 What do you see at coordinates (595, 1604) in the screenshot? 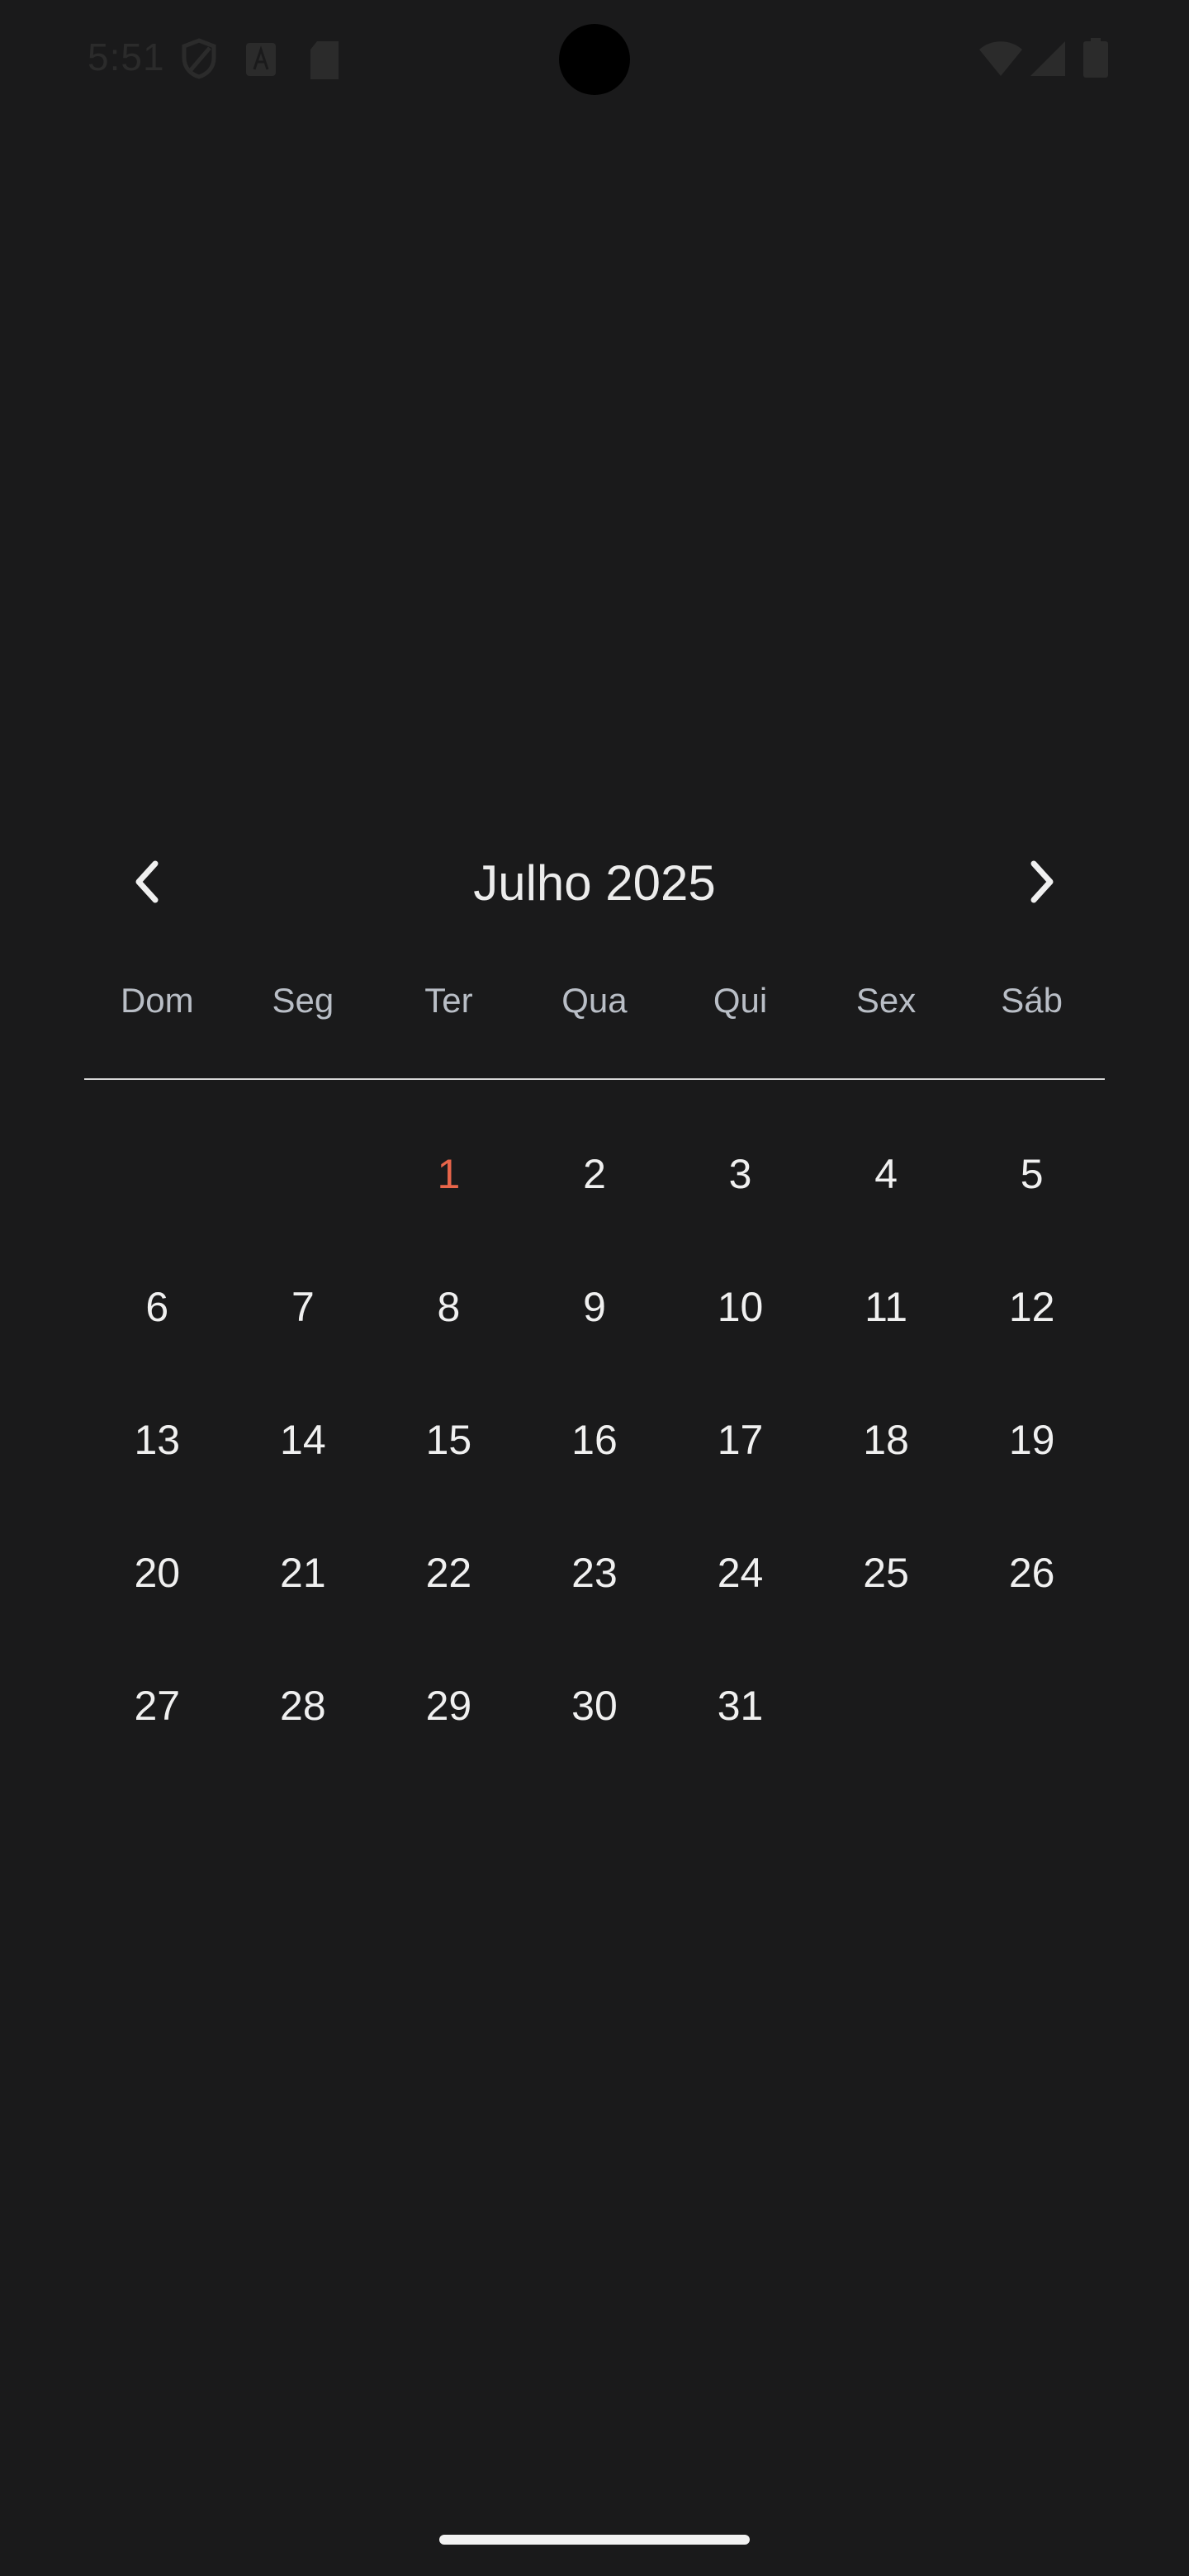
I see `day-cell: 23` at bounding box center [595, 1604].